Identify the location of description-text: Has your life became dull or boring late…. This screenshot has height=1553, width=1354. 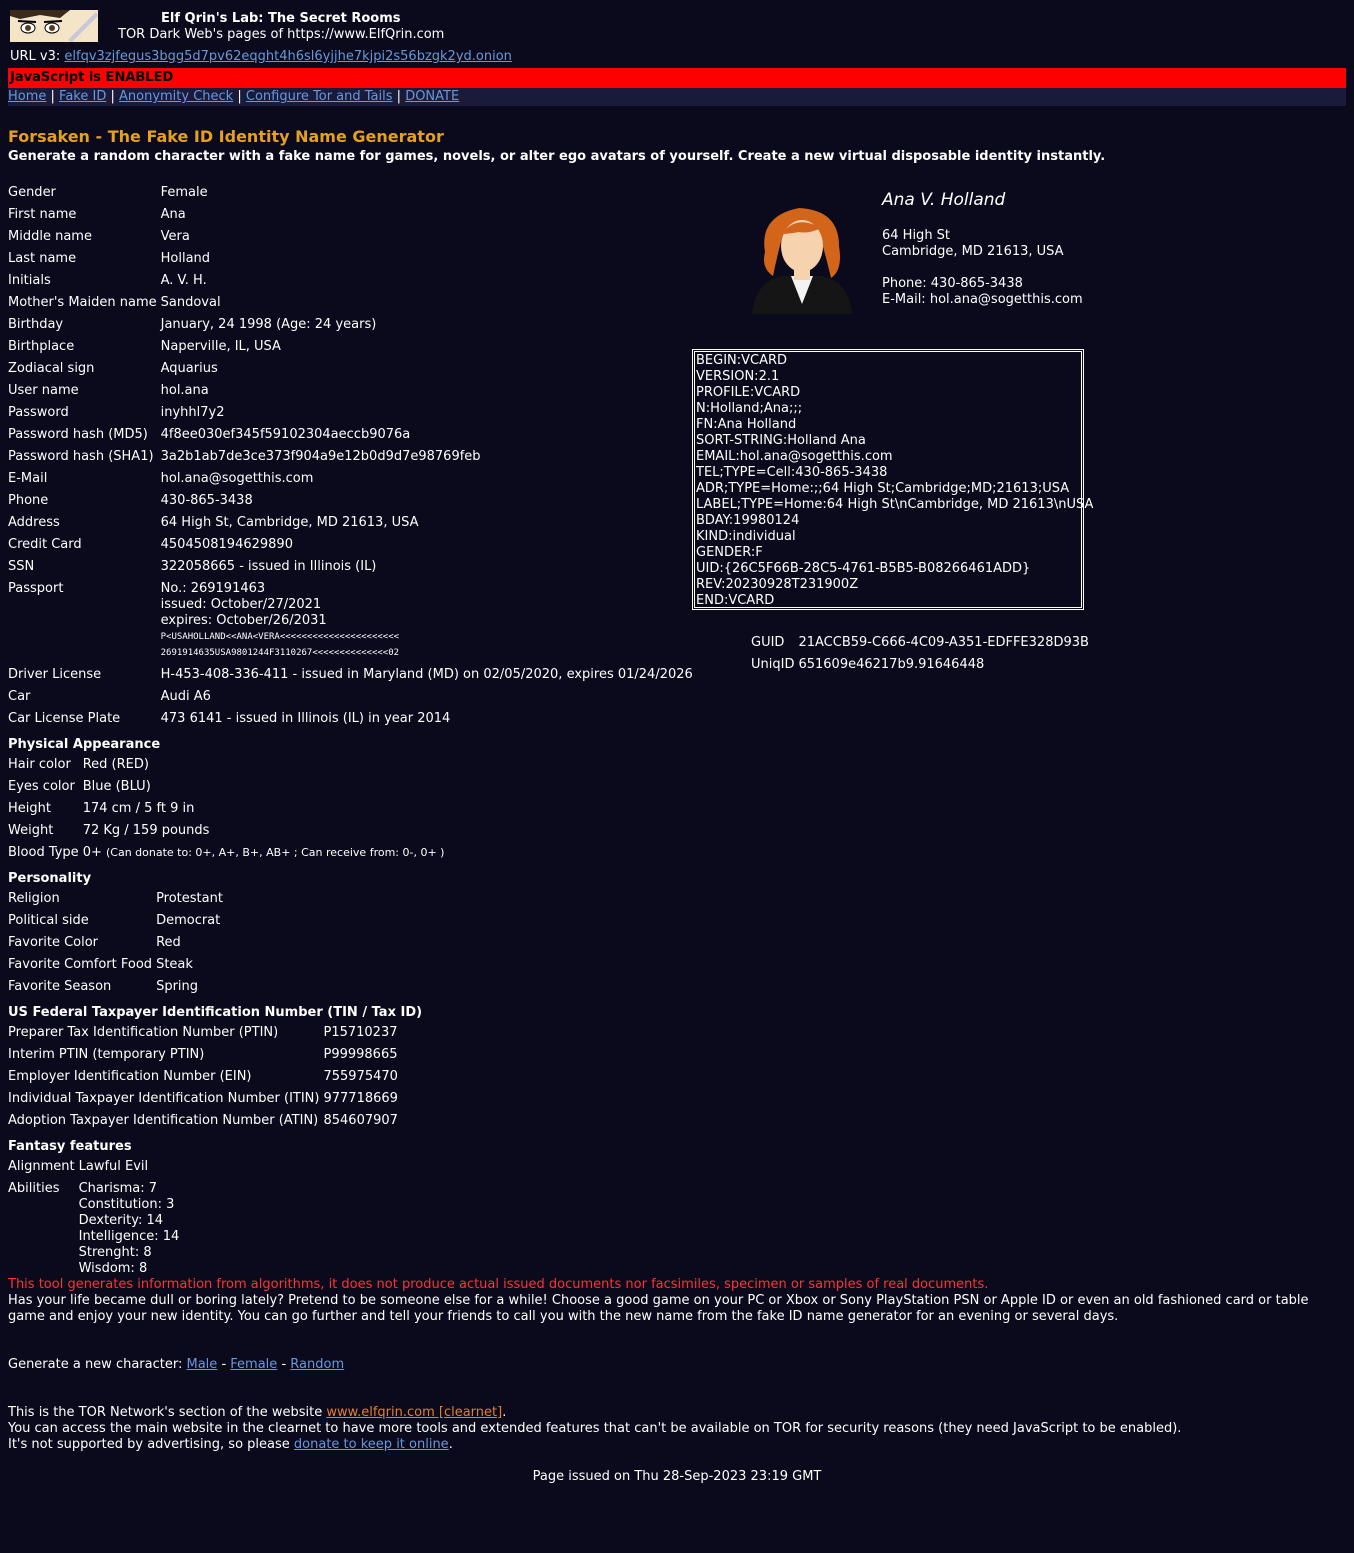
(658, 1308).